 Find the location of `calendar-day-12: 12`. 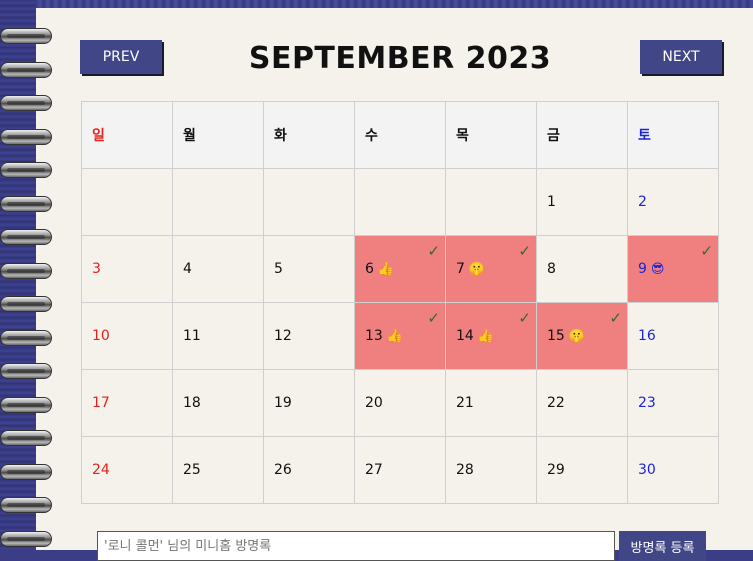

calendar-day-12: 12 is located at coordinates (309, 336).